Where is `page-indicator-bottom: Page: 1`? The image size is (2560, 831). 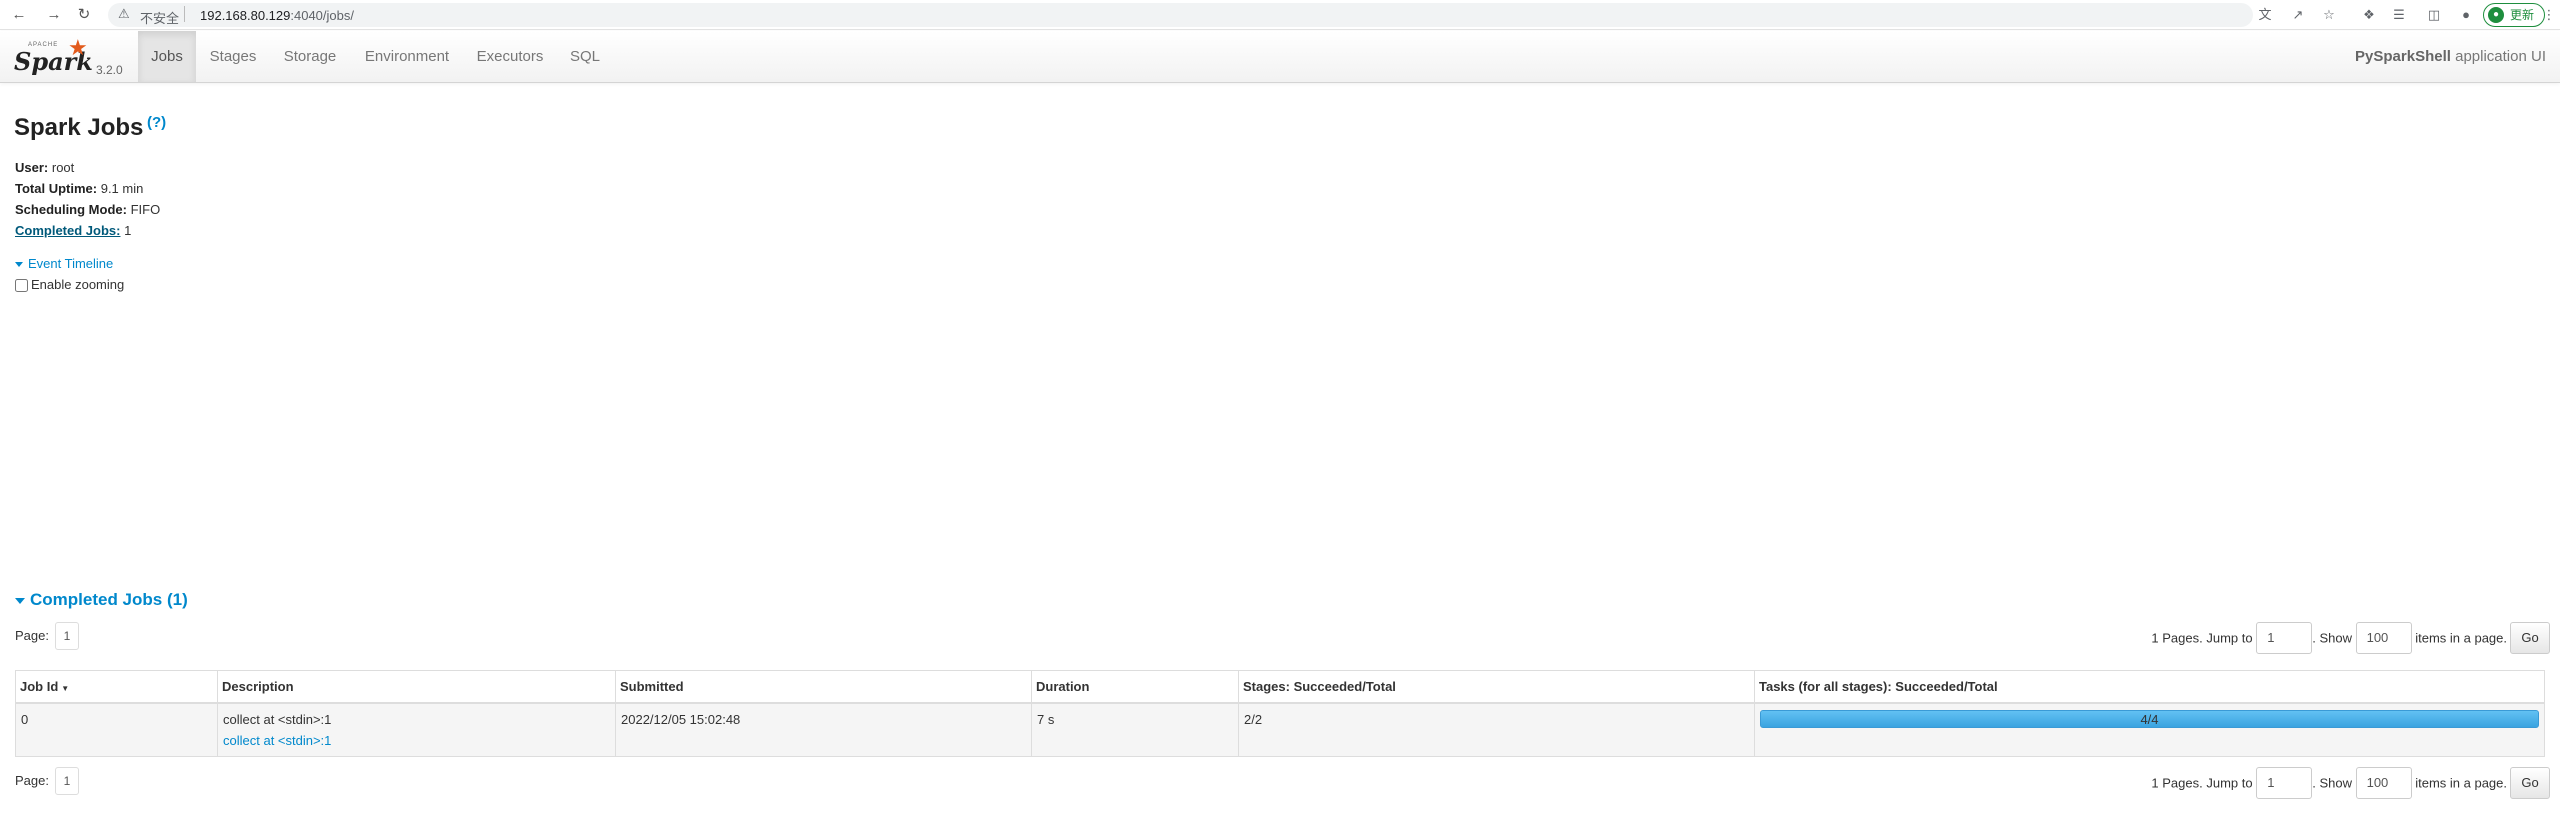
page-indicator-bottom: Page: 1 is located at coordinates (47, 781).